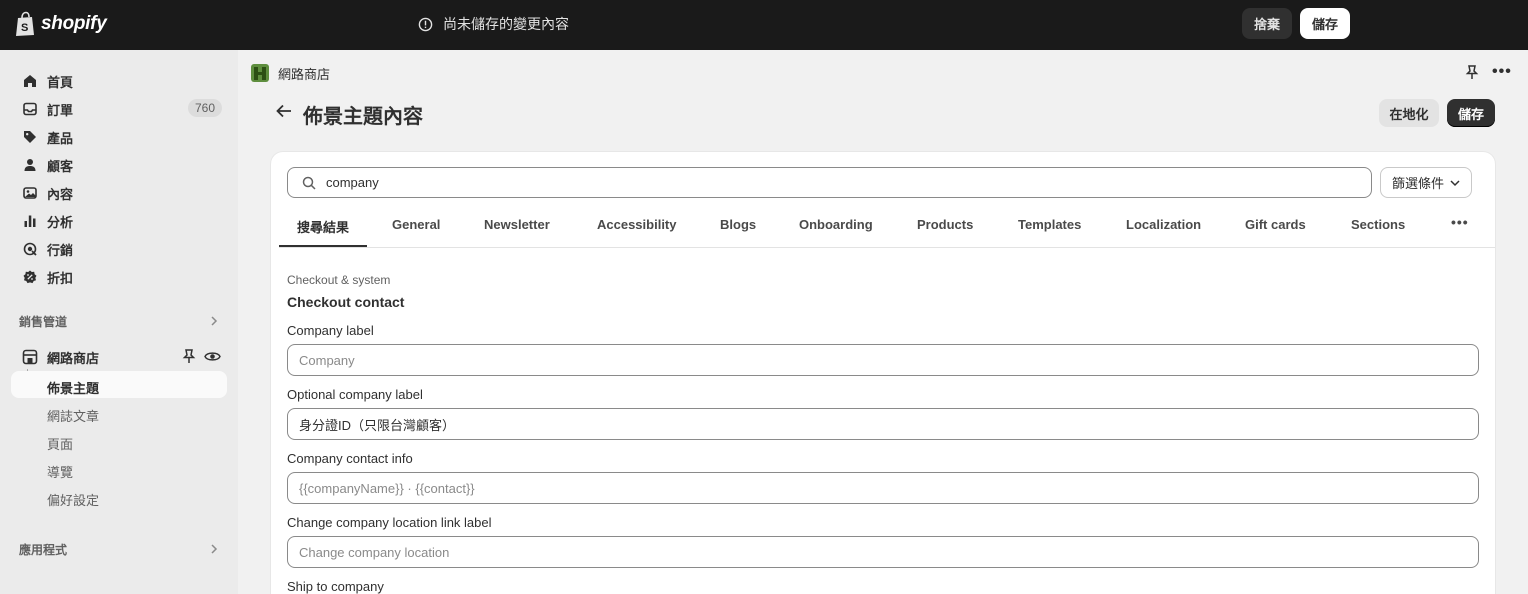 This screenshot has width=1528, height=594. What do you see at coordinates (1417, 183) in the screenshot?
I see `filter-label: 篩選條件` at bounding box center [1417, 183].